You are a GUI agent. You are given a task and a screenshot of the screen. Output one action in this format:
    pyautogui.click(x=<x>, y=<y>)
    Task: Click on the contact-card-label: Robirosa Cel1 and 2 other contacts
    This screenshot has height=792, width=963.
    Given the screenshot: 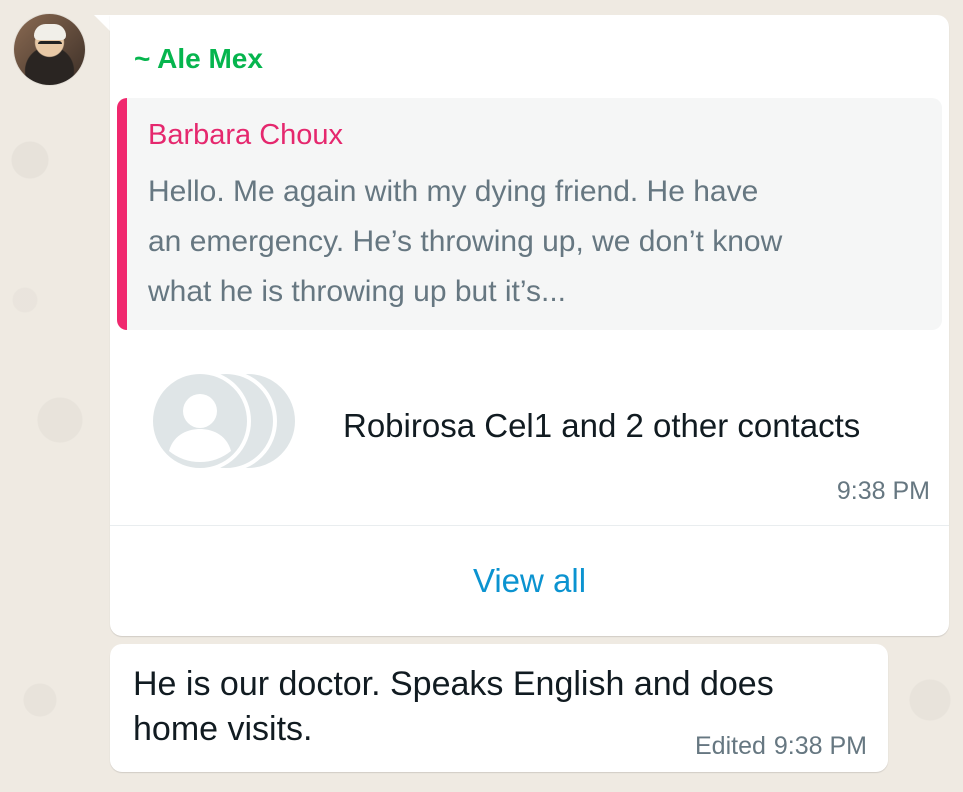 What is the action you would take?
    pyautogui.click(x=601, y=426)
    